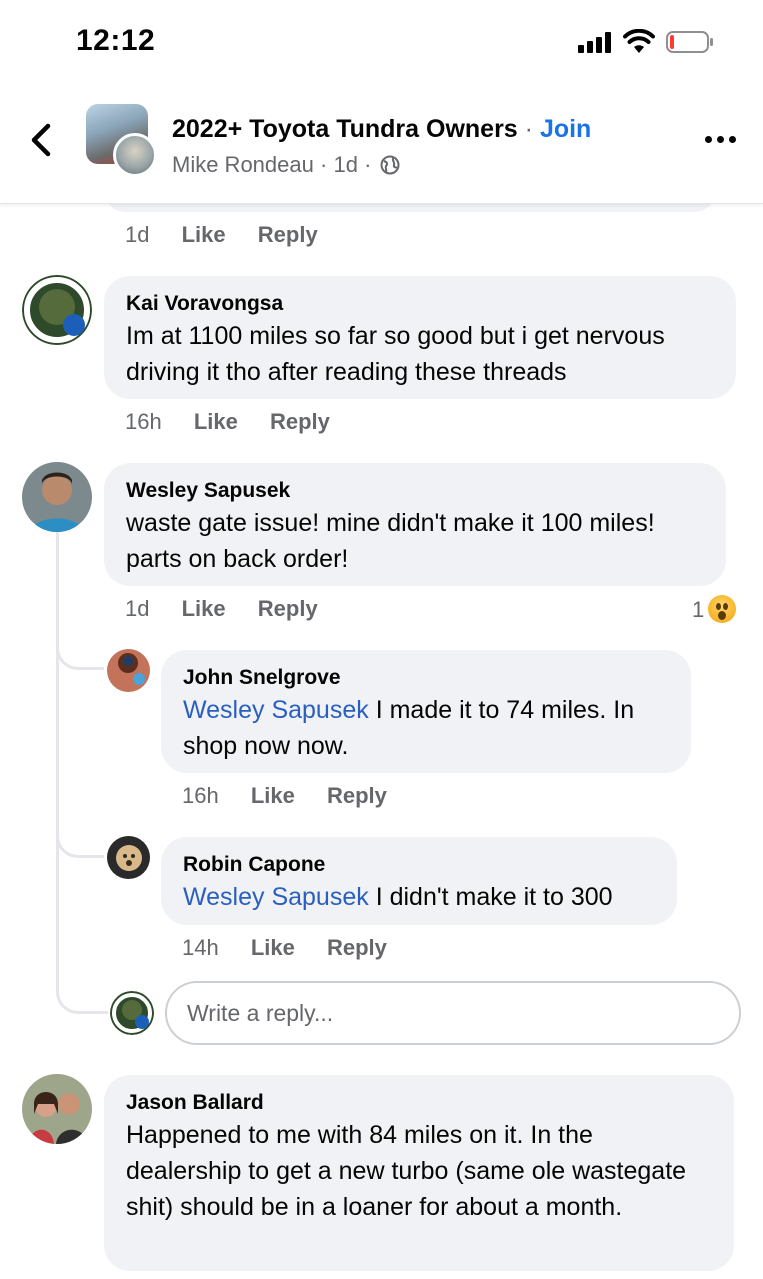  Describe the element at coordinates (345, 164) in the screenshot. I see `post-age: 1d` at that location.